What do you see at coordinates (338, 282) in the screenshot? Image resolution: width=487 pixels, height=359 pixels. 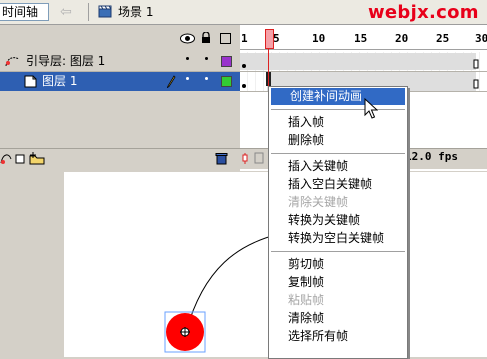 I see `menu-item-copy-frames: 复制帧` at bounding box center [338, 282].